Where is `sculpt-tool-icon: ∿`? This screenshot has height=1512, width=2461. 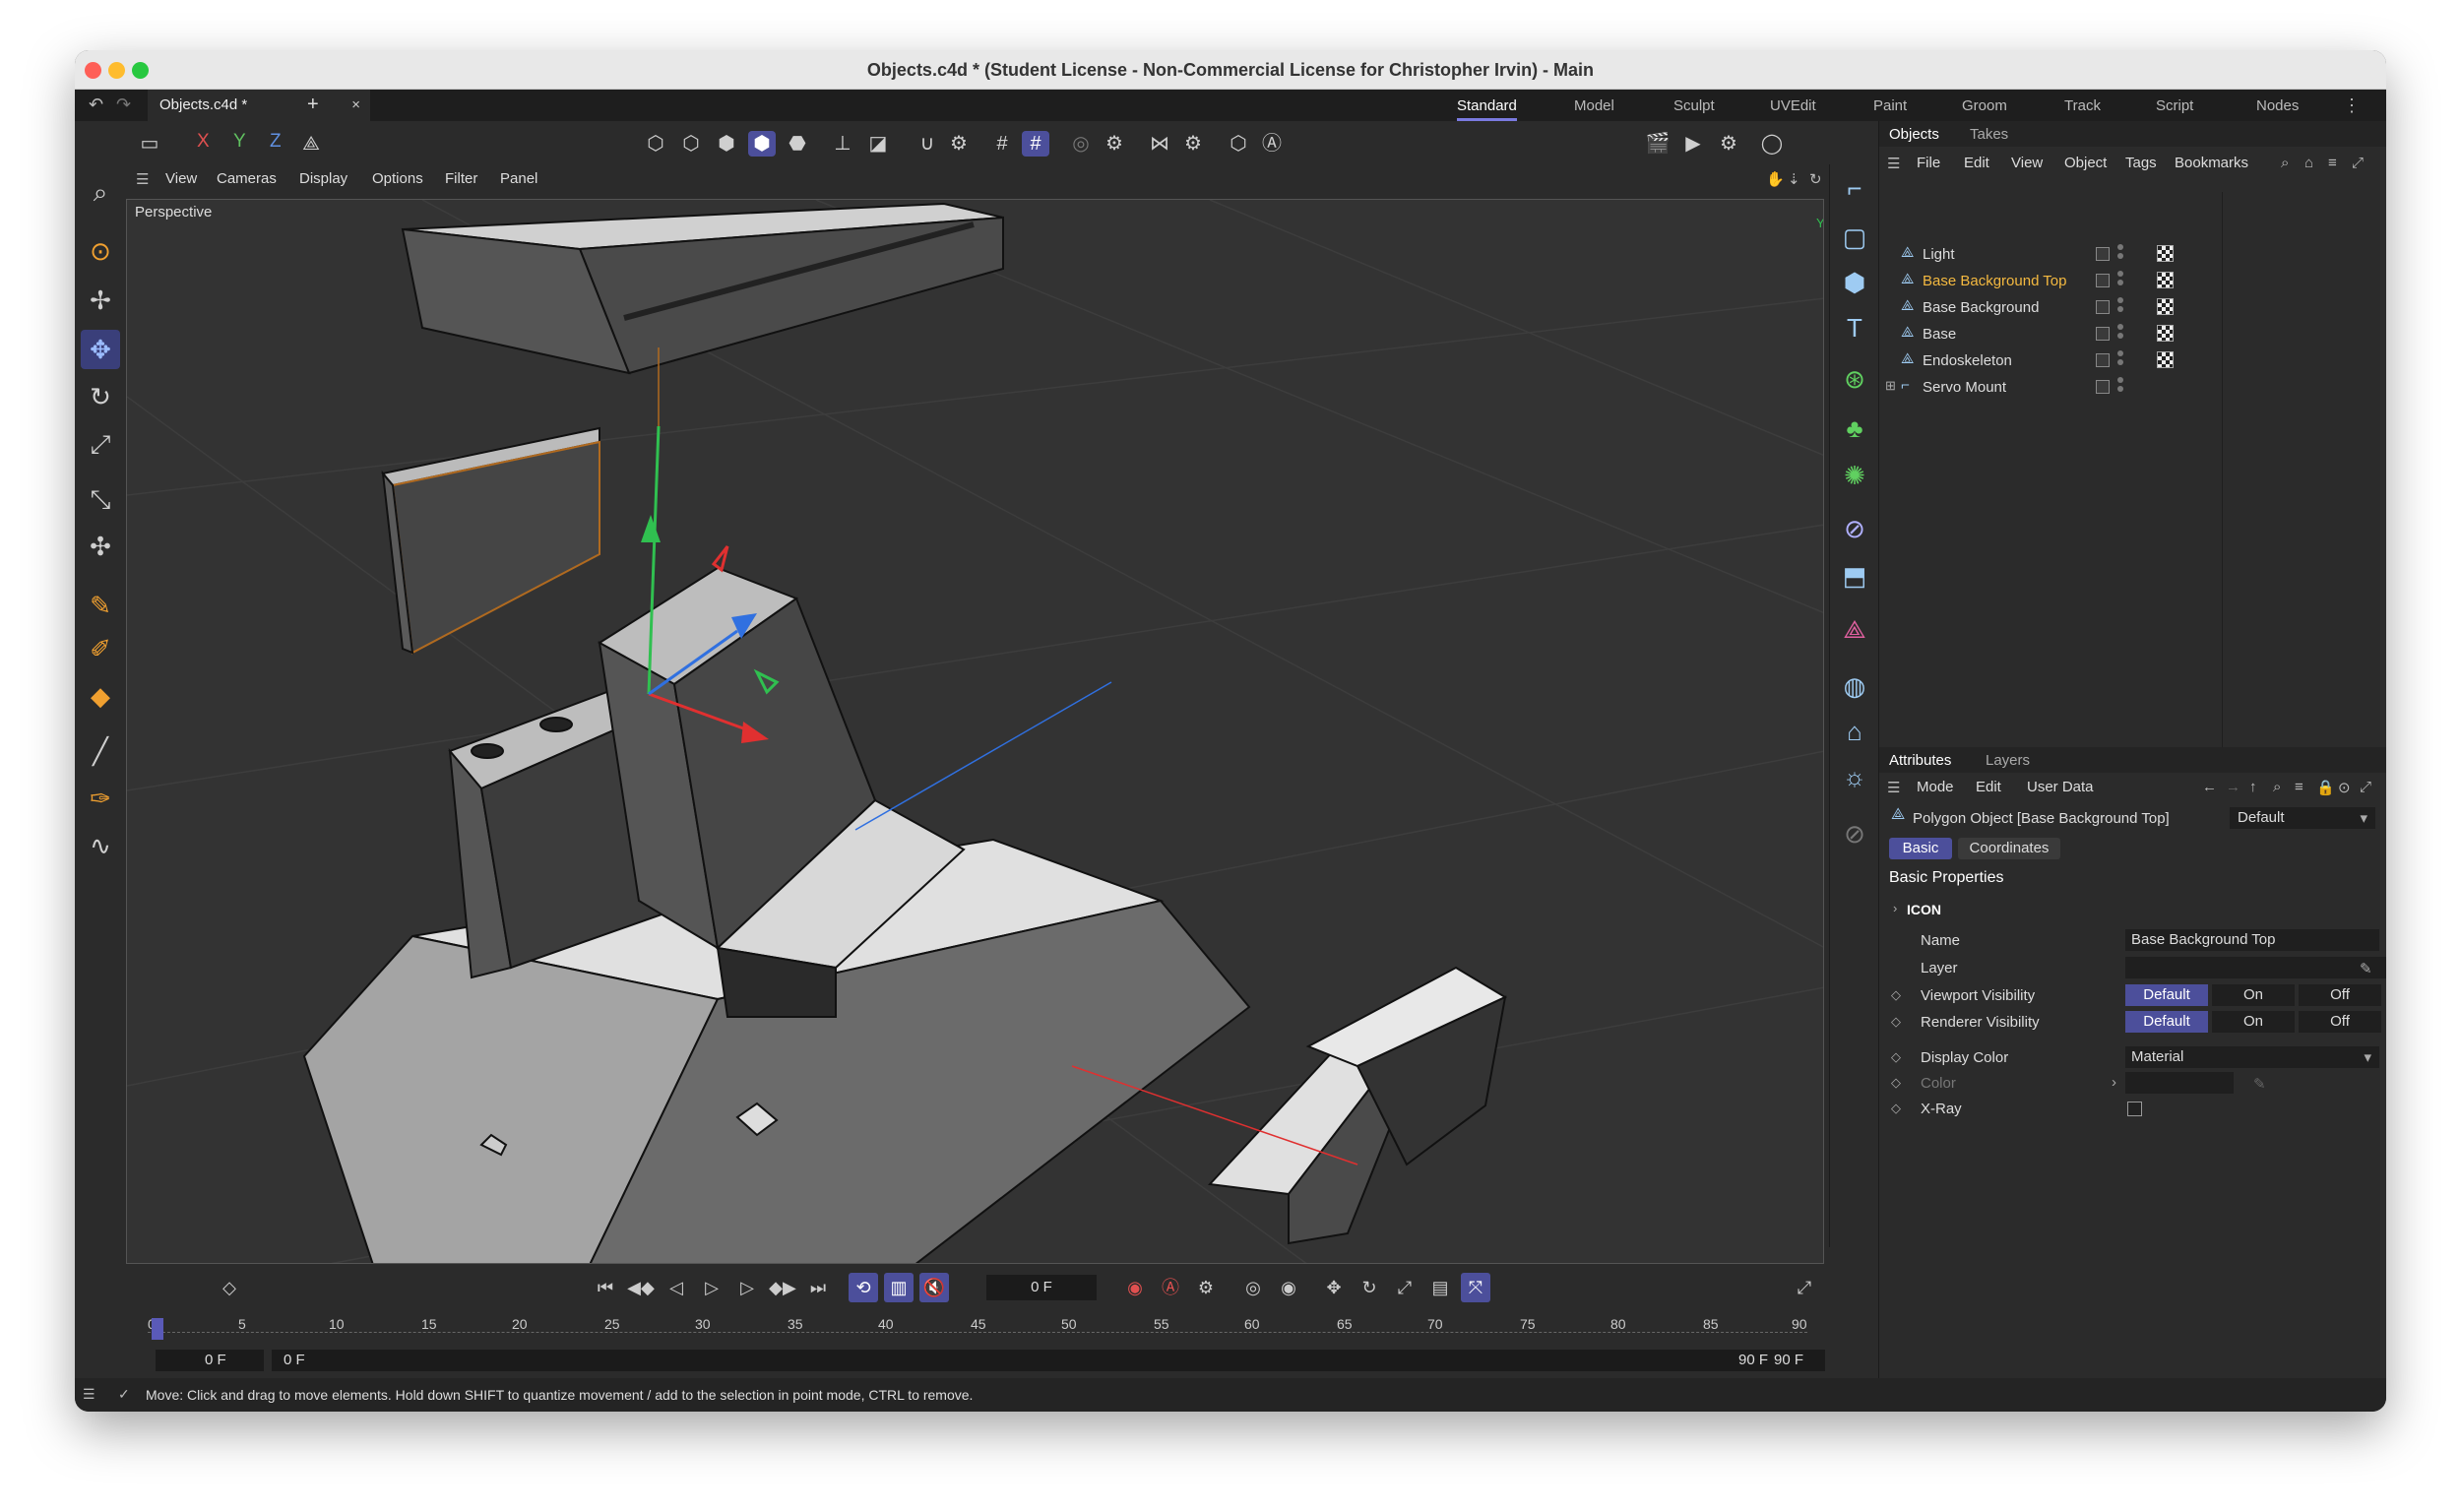
sculpt-tool-icon: ∿ is located at coordinates (100, 845).